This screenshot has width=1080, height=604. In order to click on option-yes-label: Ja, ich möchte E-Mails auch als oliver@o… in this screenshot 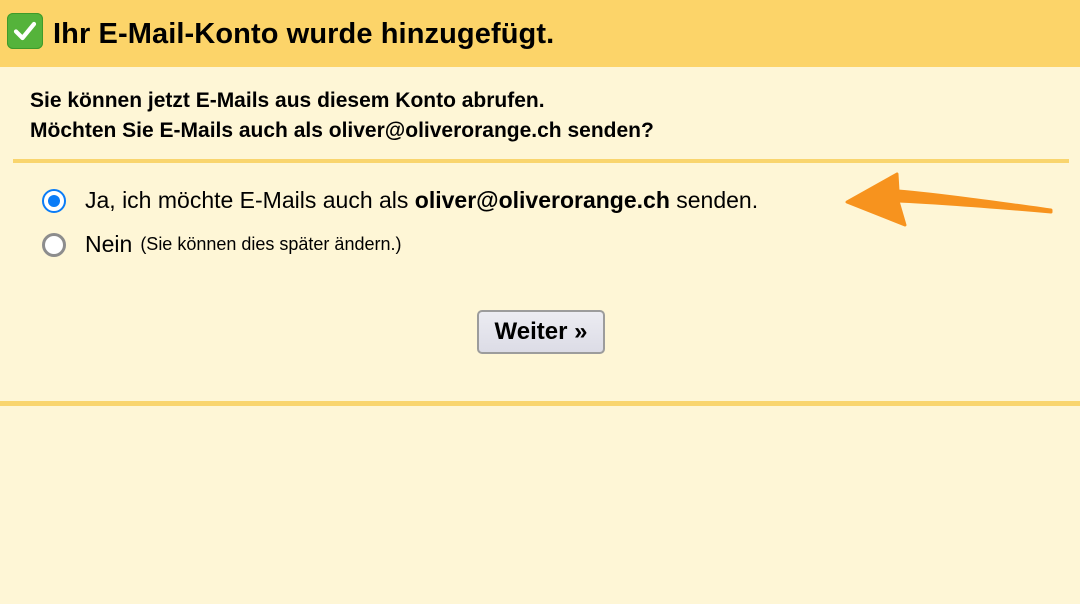, I will do `click(421, 200)`.